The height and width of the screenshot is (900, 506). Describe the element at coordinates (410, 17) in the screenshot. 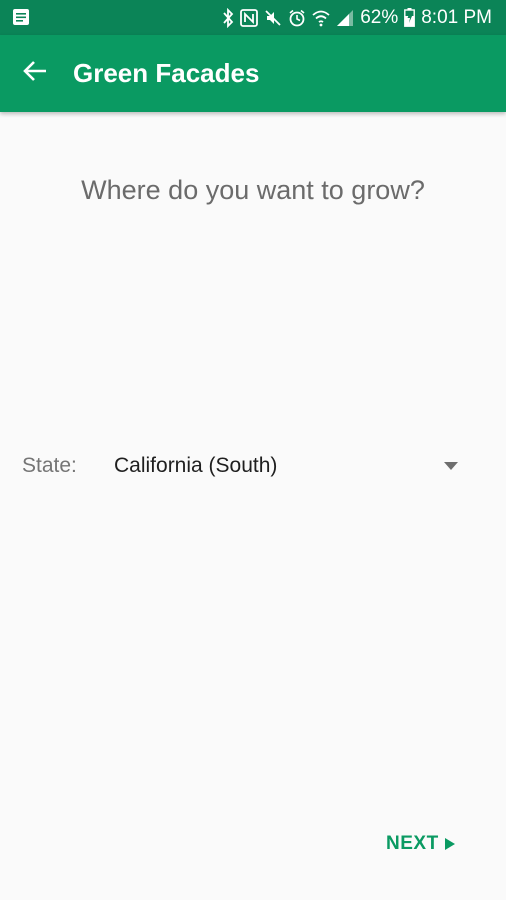

I see `battery-icon` at that location.